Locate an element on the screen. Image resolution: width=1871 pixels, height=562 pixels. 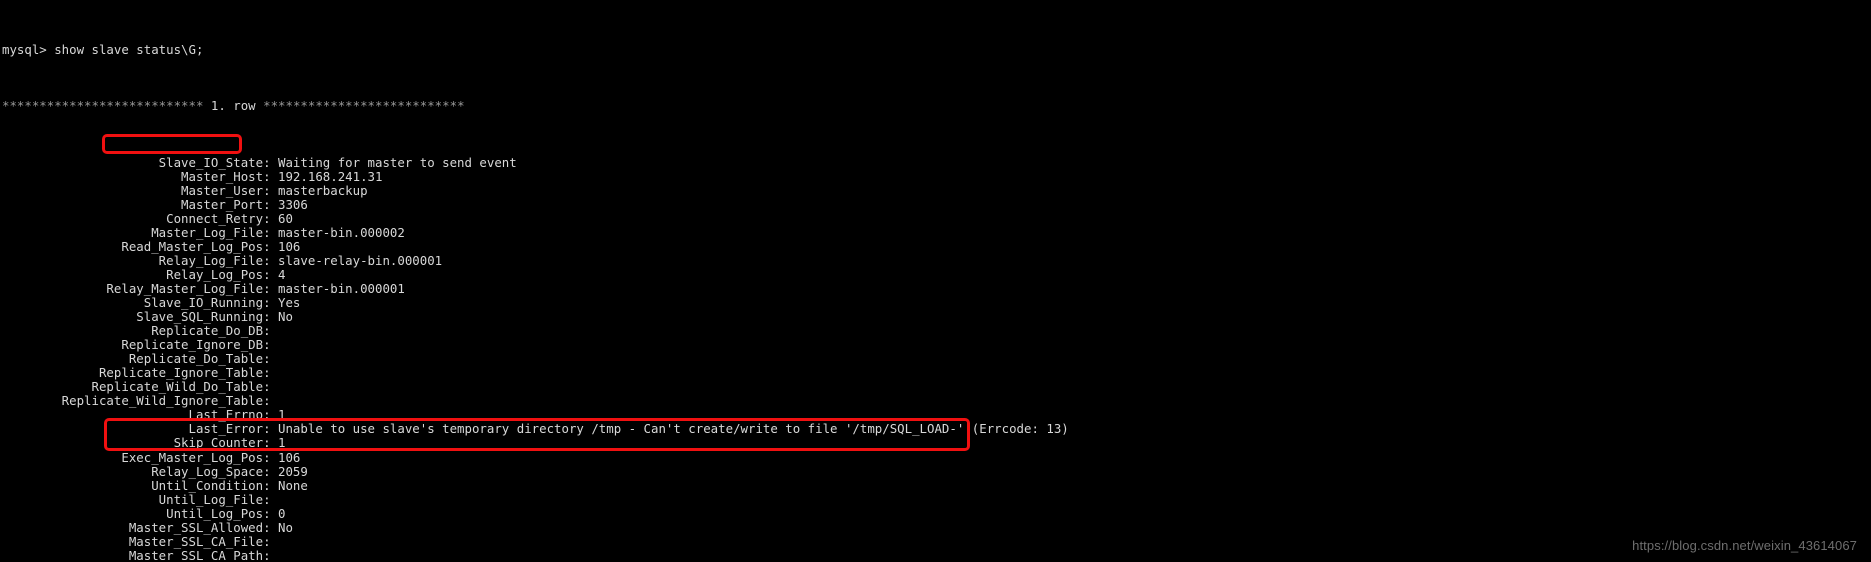
status-field-master-port: Master_Port: 3306 is located at coordinates (535, 204).